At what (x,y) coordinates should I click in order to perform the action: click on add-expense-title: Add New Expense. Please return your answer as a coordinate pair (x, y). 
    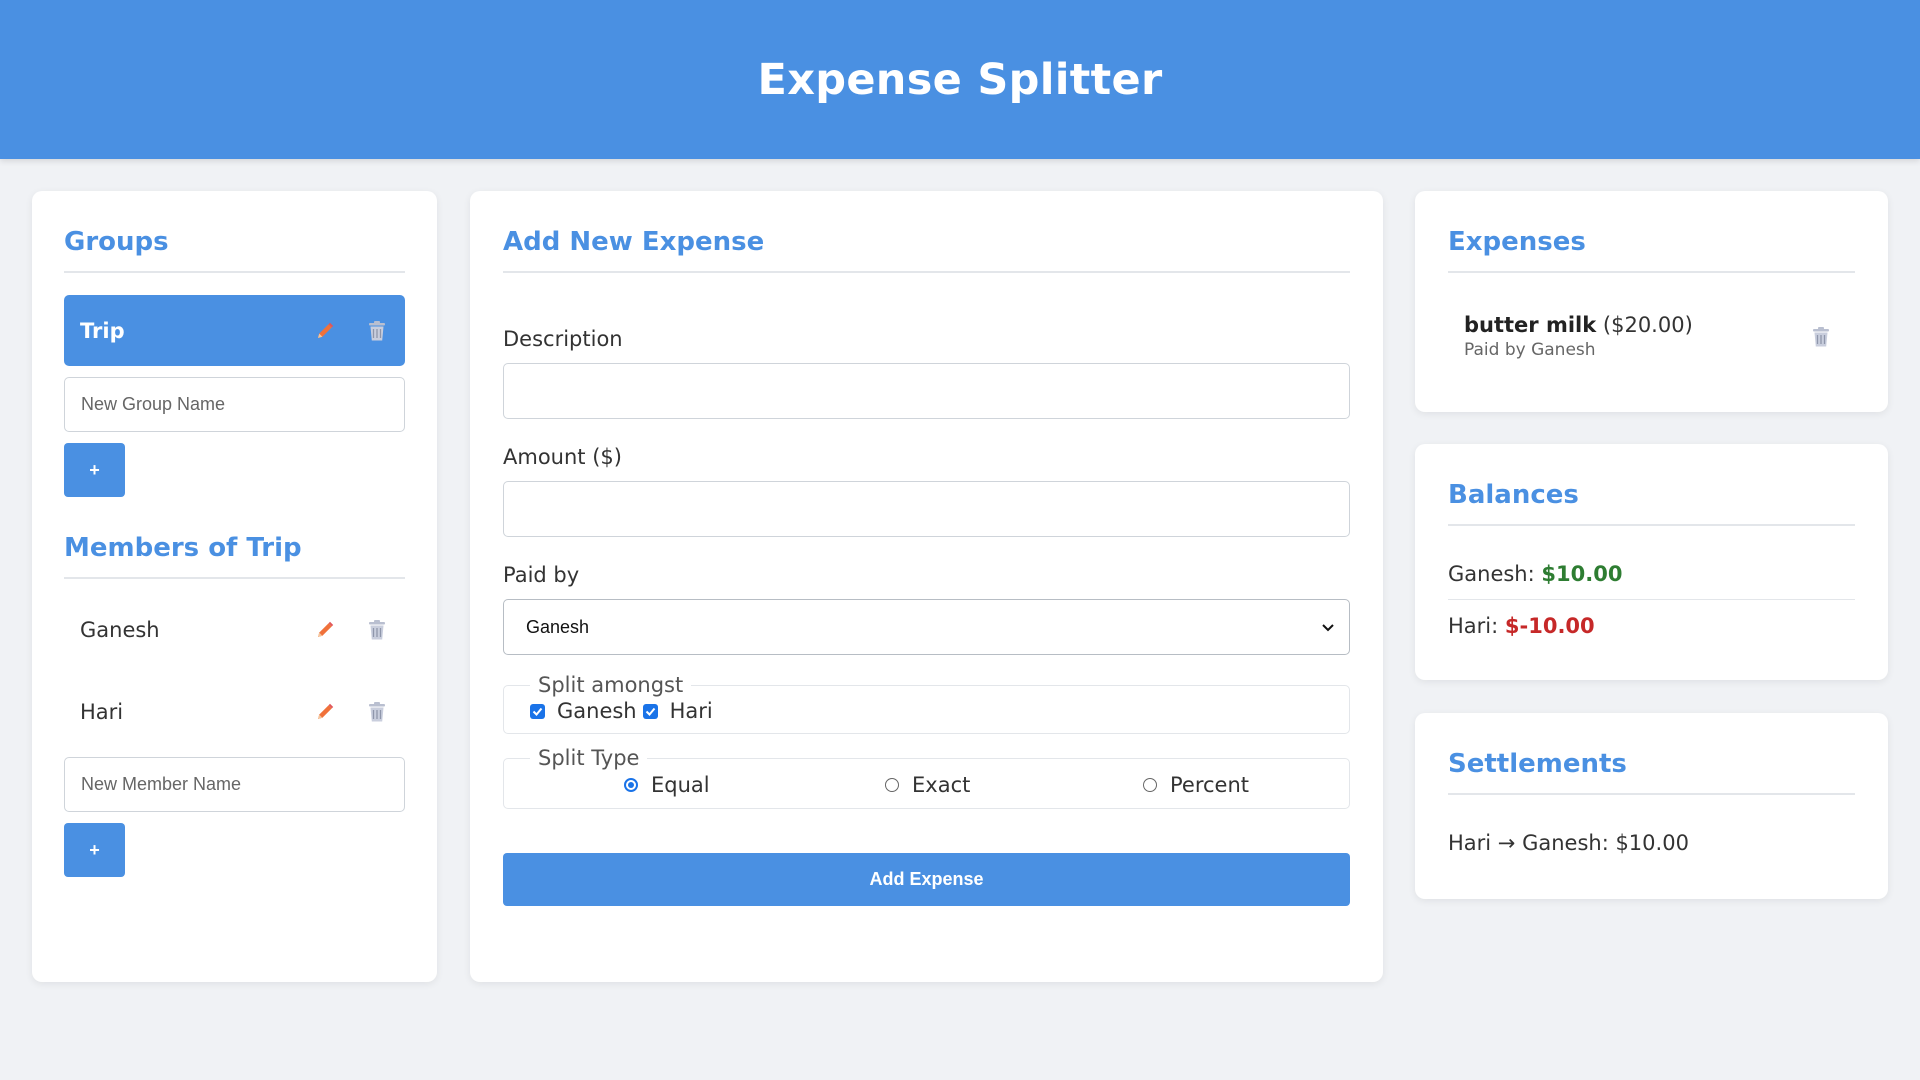
    Looking at the image, I should click on (926, 250).